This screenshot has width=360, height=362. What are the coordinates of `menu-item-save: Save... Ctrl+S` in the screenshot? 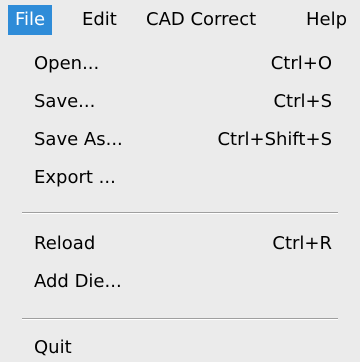 It's located at (180, 102).